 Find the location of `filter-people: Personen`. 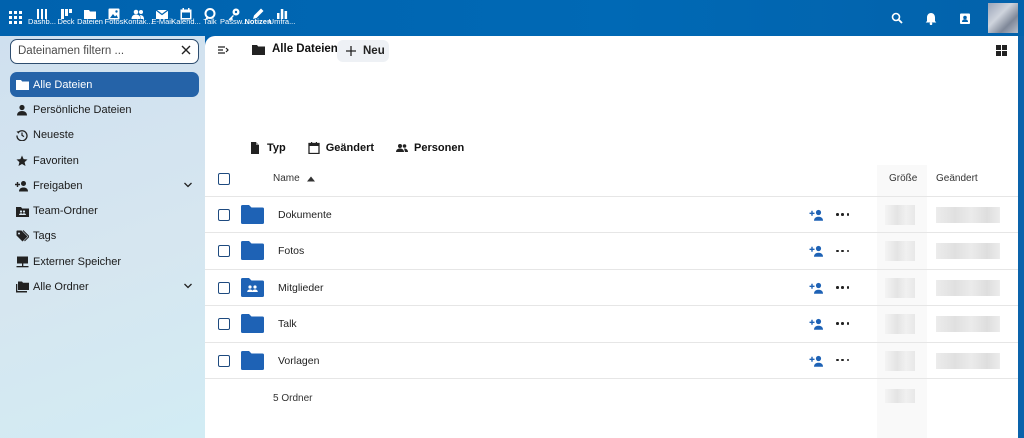

filter-people: Personen is located at coordinates (430, 148).